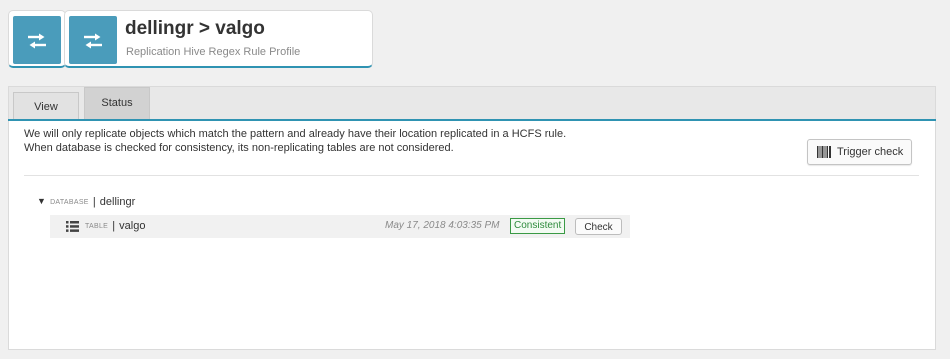 The image size is (950, 359). I want to click on tab-status: Status, so click(117, 103).